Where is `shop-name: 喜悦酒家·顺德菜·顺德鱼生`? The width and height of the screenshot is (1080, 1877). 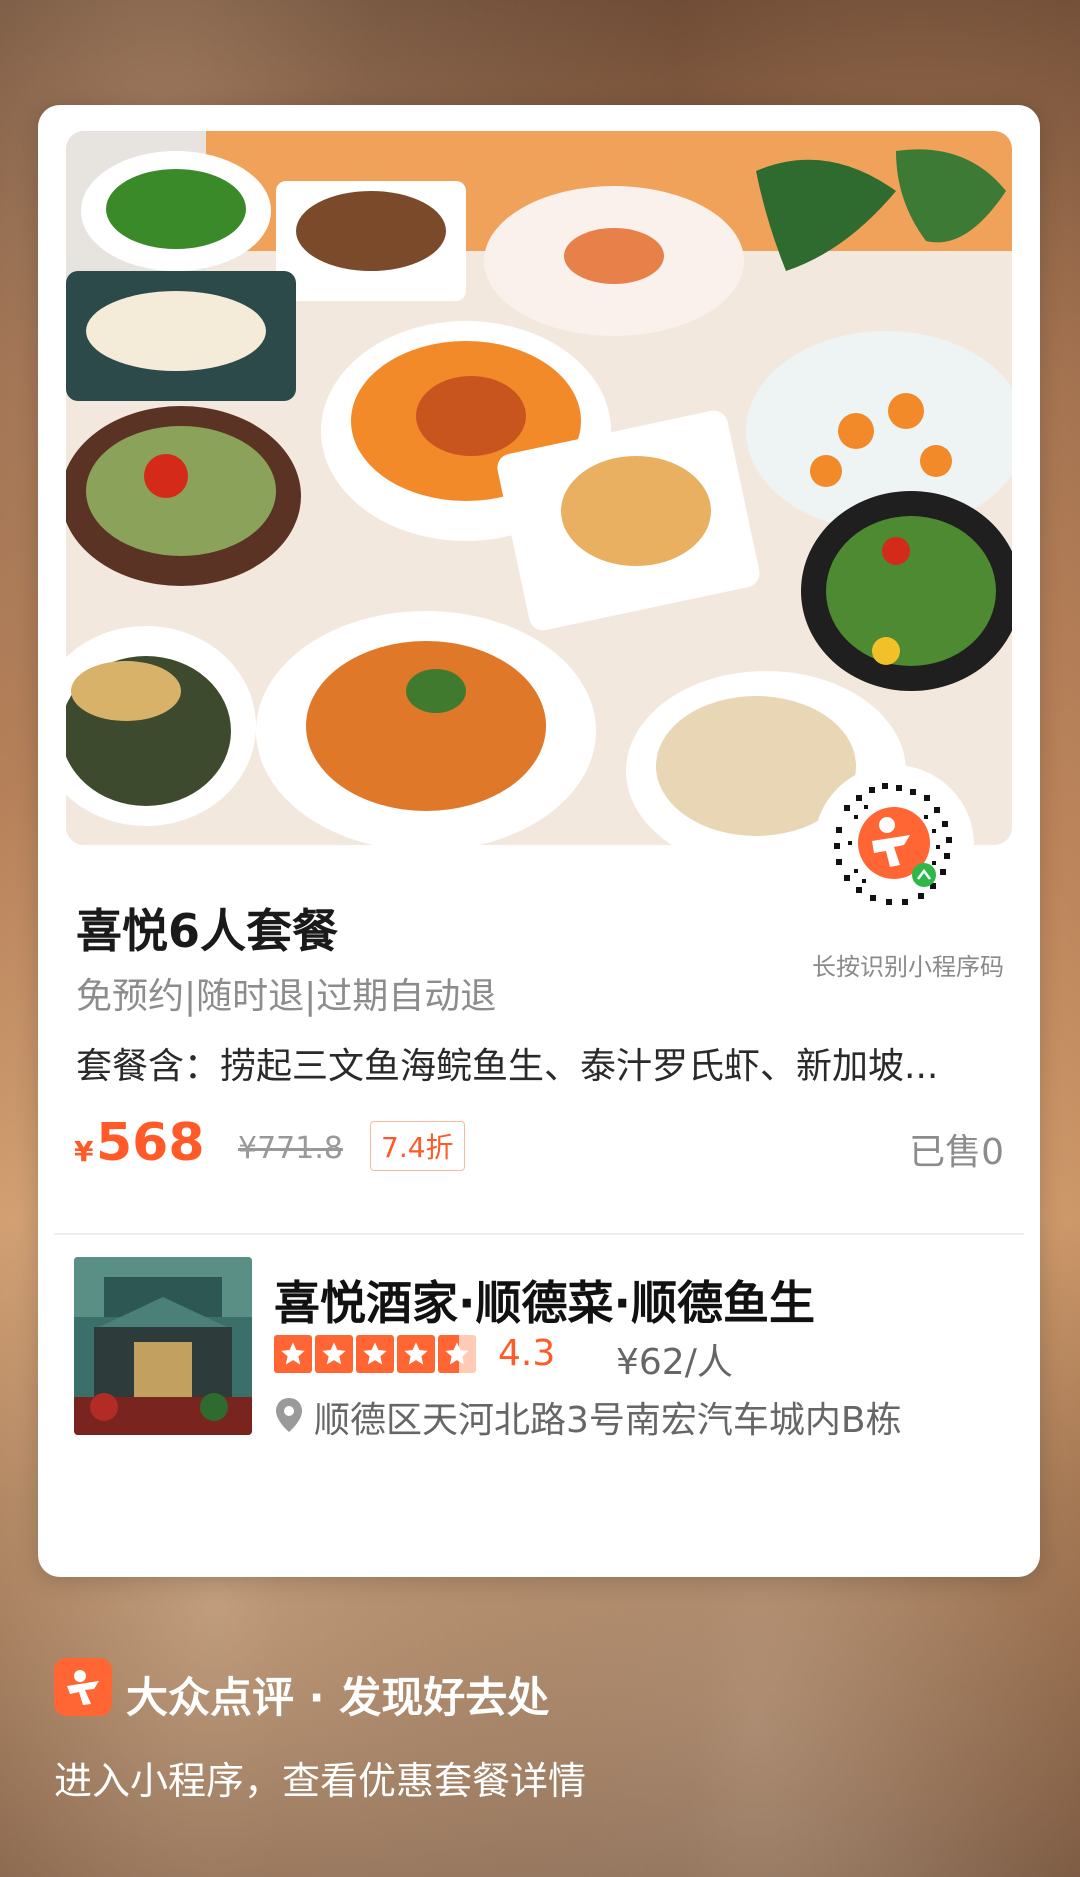 shop-name: 喜悦酒家·顺德菜·顺德鱼生 is located at coordinates (544, 1300).